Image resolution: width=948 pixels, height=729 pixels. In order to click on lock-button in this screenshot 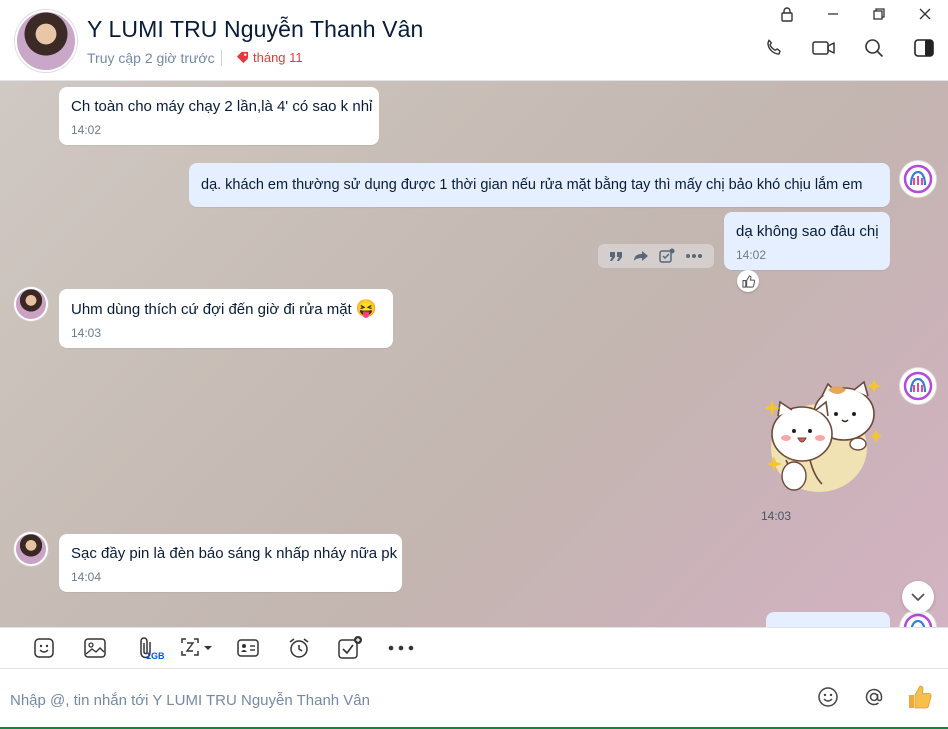, I will do `click(787, 14)`.